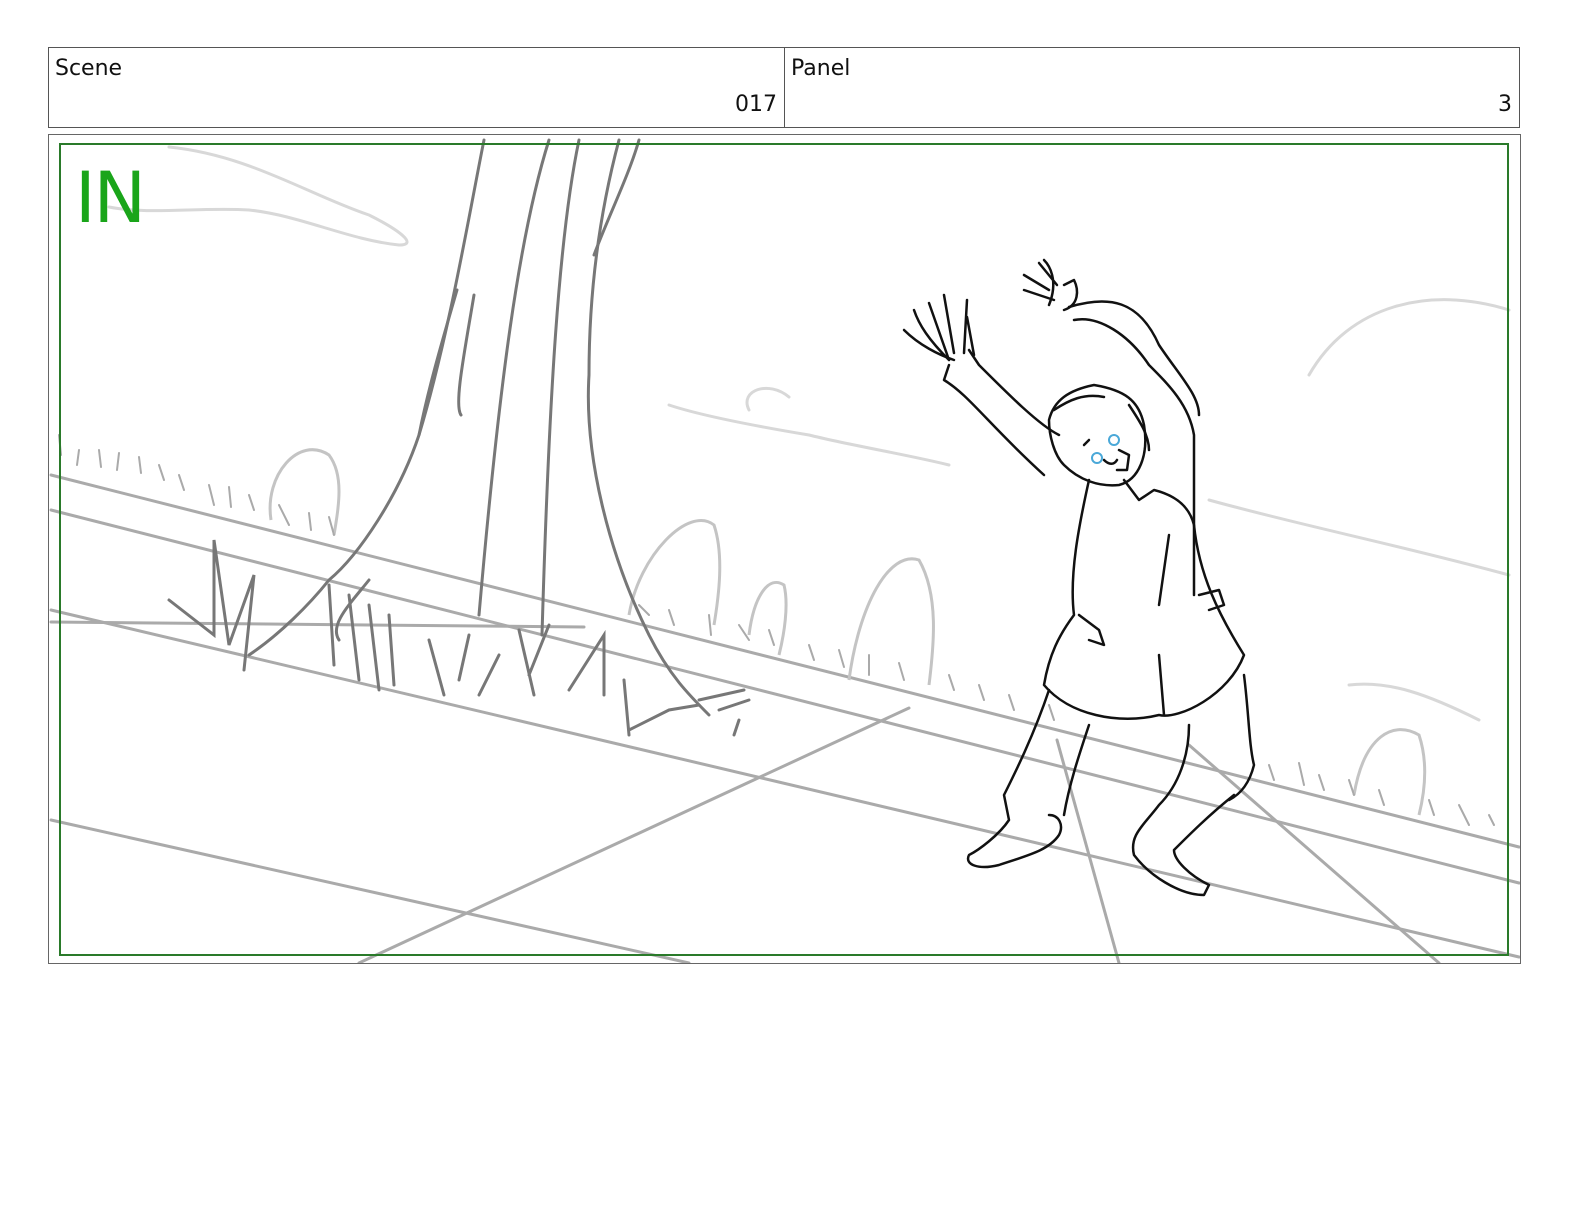 This screenshot has width=1584, height=1224. What do you see at coordinates (1152, 87) in the screenshot?
I see `panel-cell: Panel 3` at bounding box center [1152, 87].